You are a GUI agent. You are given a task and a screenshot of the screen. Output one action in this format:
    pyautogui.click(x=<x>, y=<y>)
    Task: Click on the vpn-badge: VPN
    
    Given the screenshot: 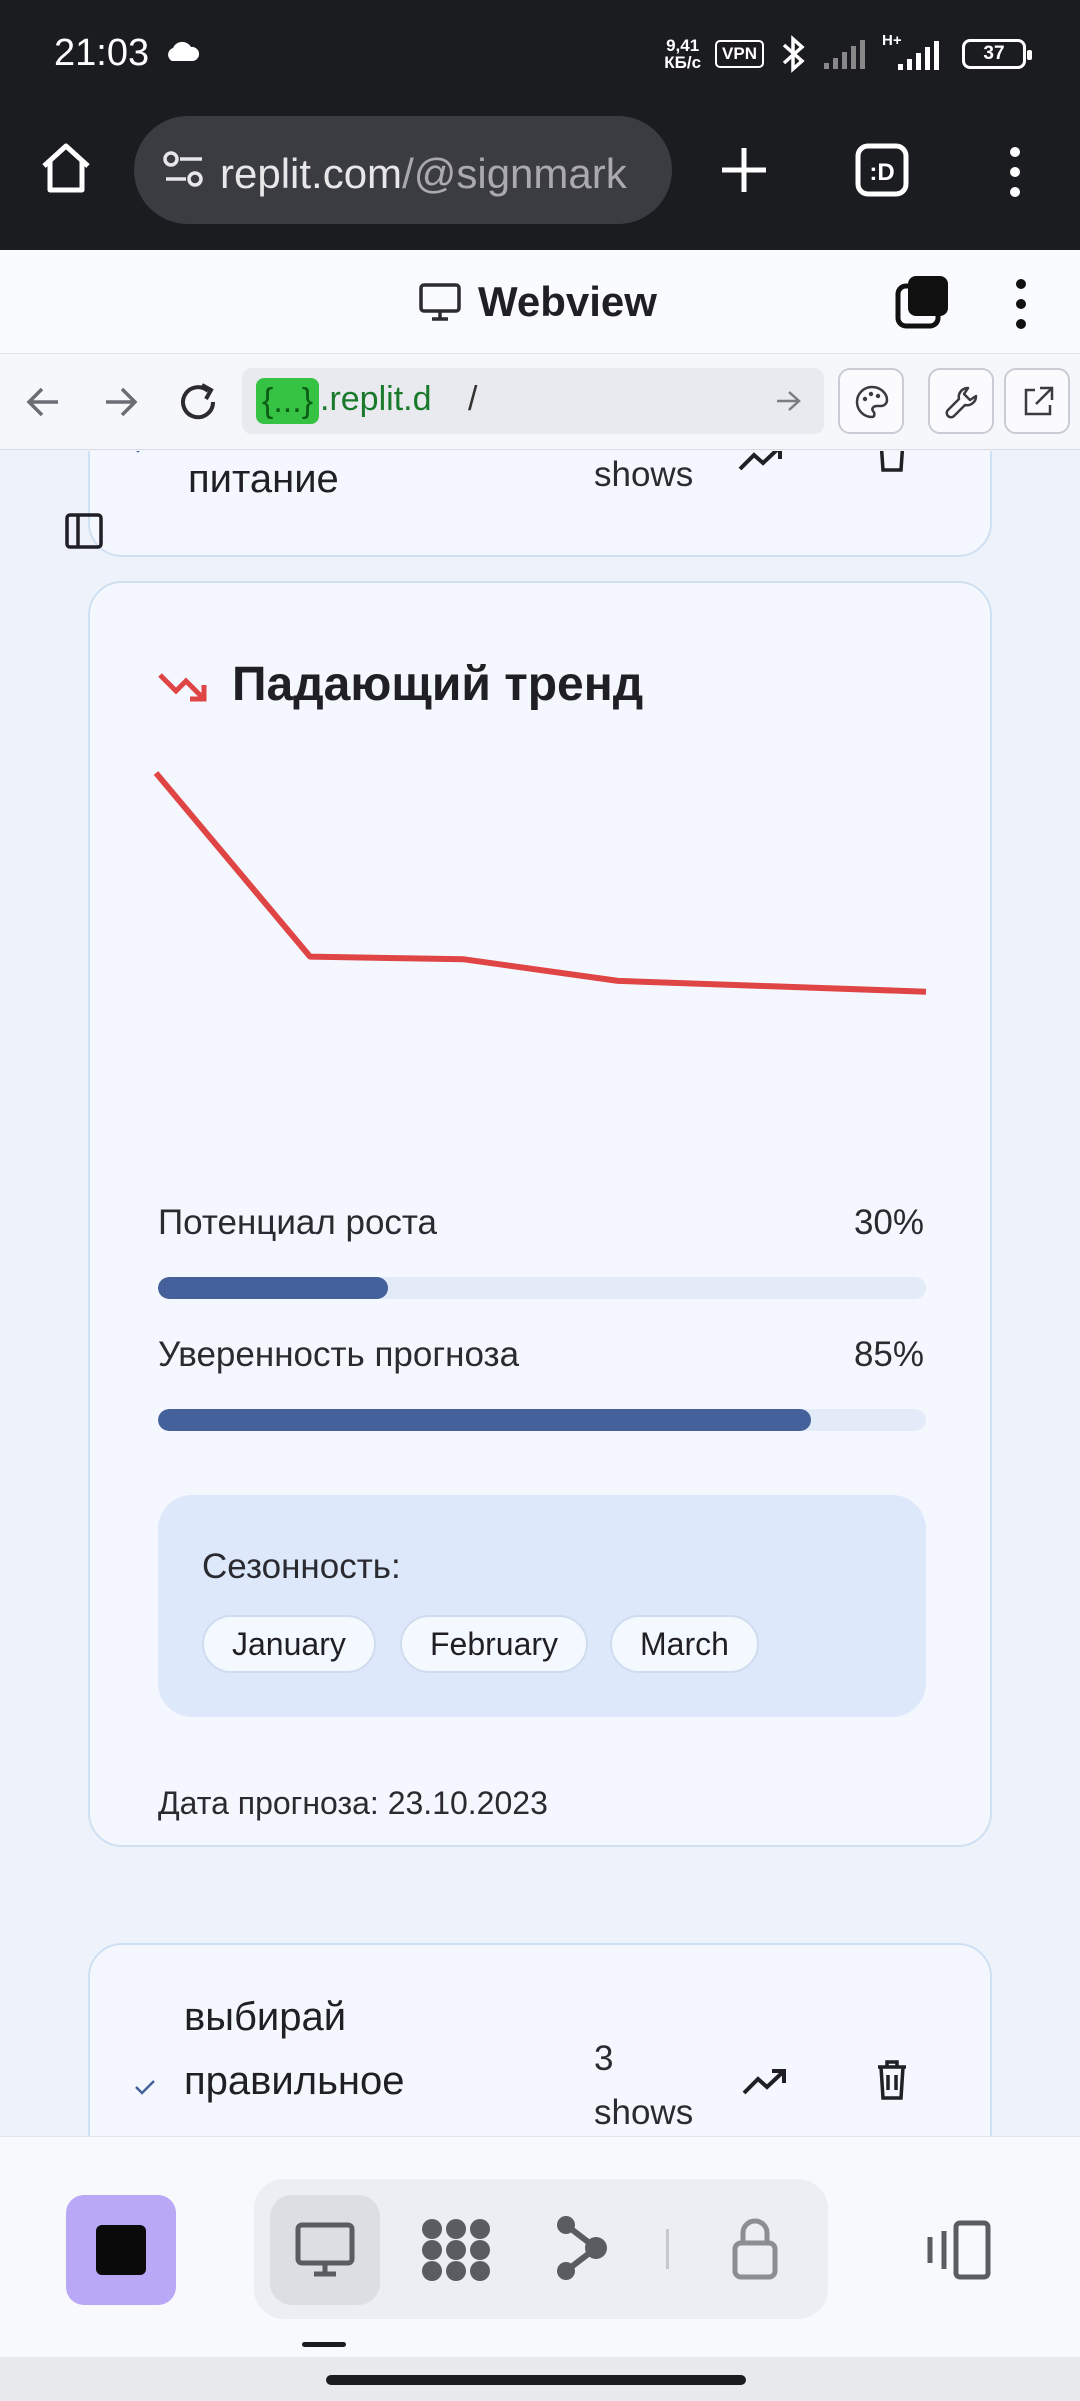 What is the action you would take?
    pyautogui.click(x=739, y=54)
    